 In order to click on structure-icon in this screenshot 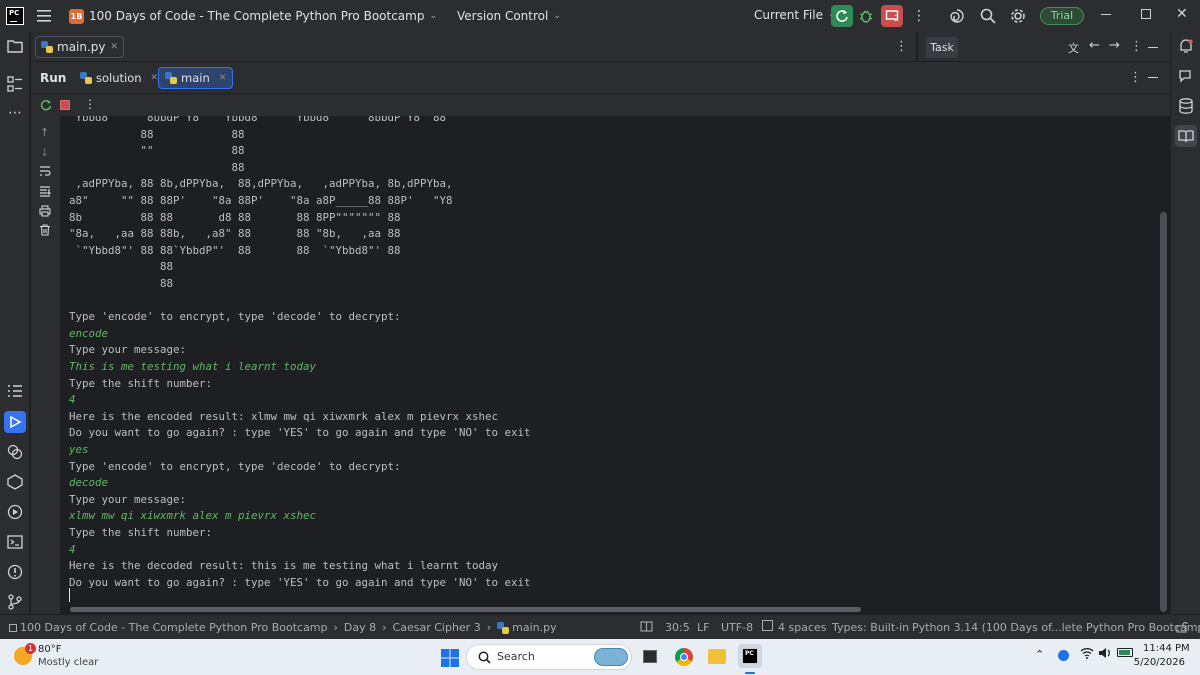, I will do `click(15, 84)`.